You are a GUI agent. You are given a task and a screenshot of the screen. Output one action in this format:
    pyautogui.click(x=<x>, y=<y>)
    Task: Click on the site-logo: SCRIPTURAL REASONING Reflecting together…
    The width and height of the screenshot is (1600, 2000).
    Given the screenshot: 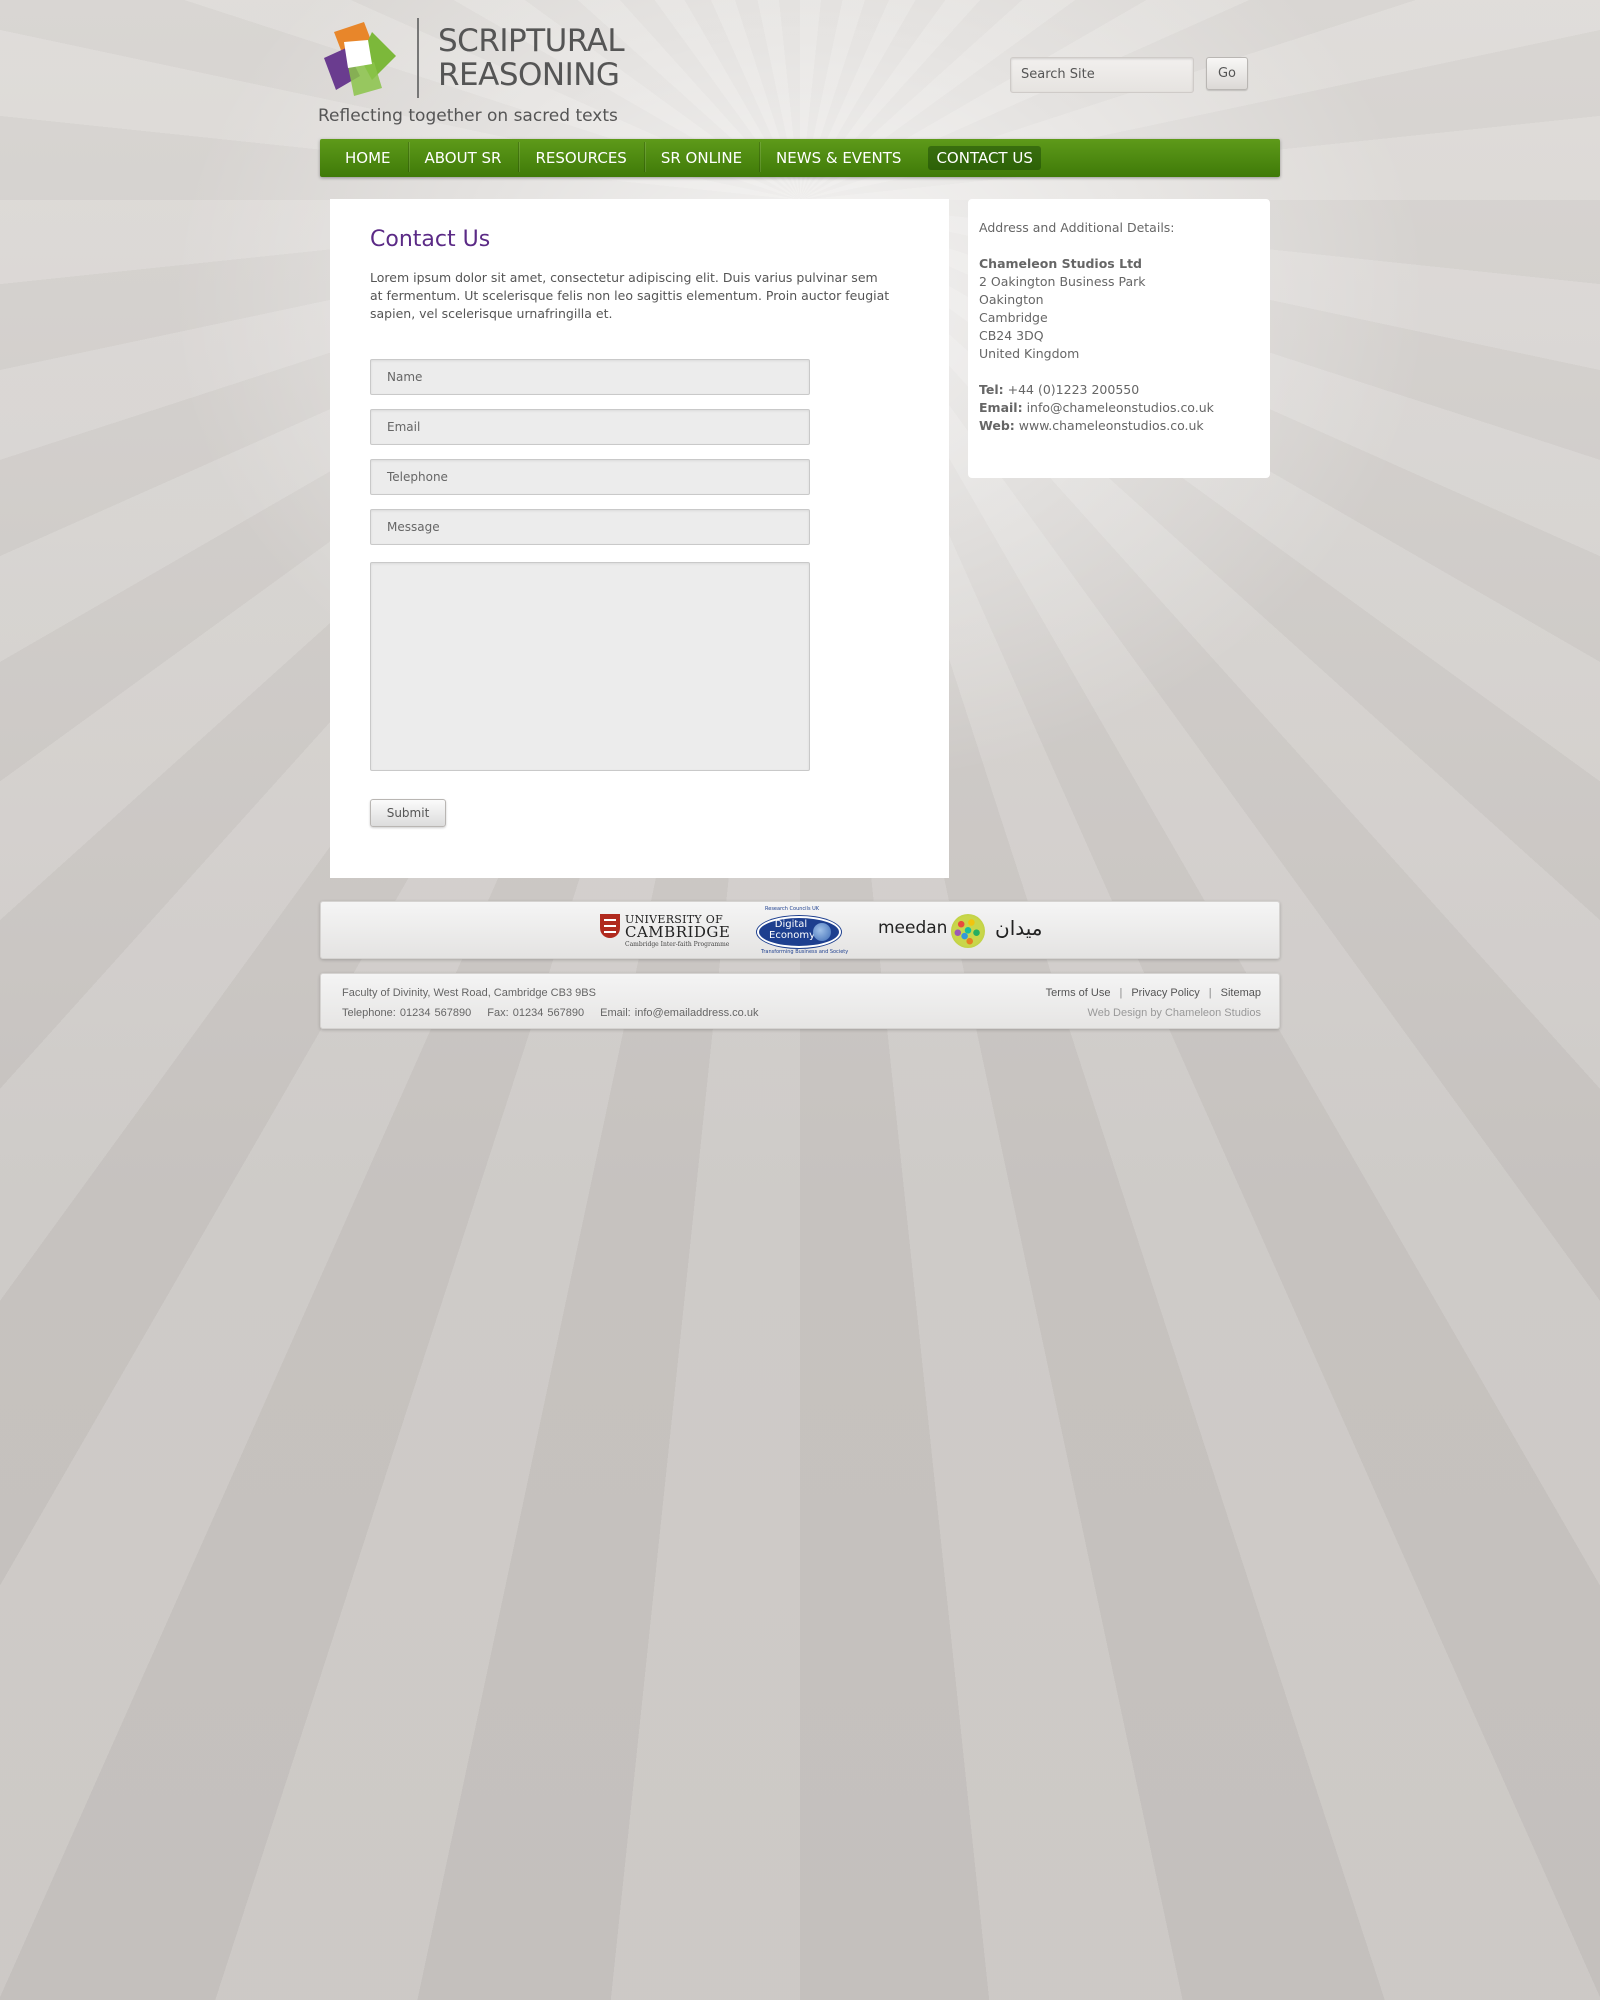 What is the action you would take?
    pyautogui.click(x=471, y=73)
    